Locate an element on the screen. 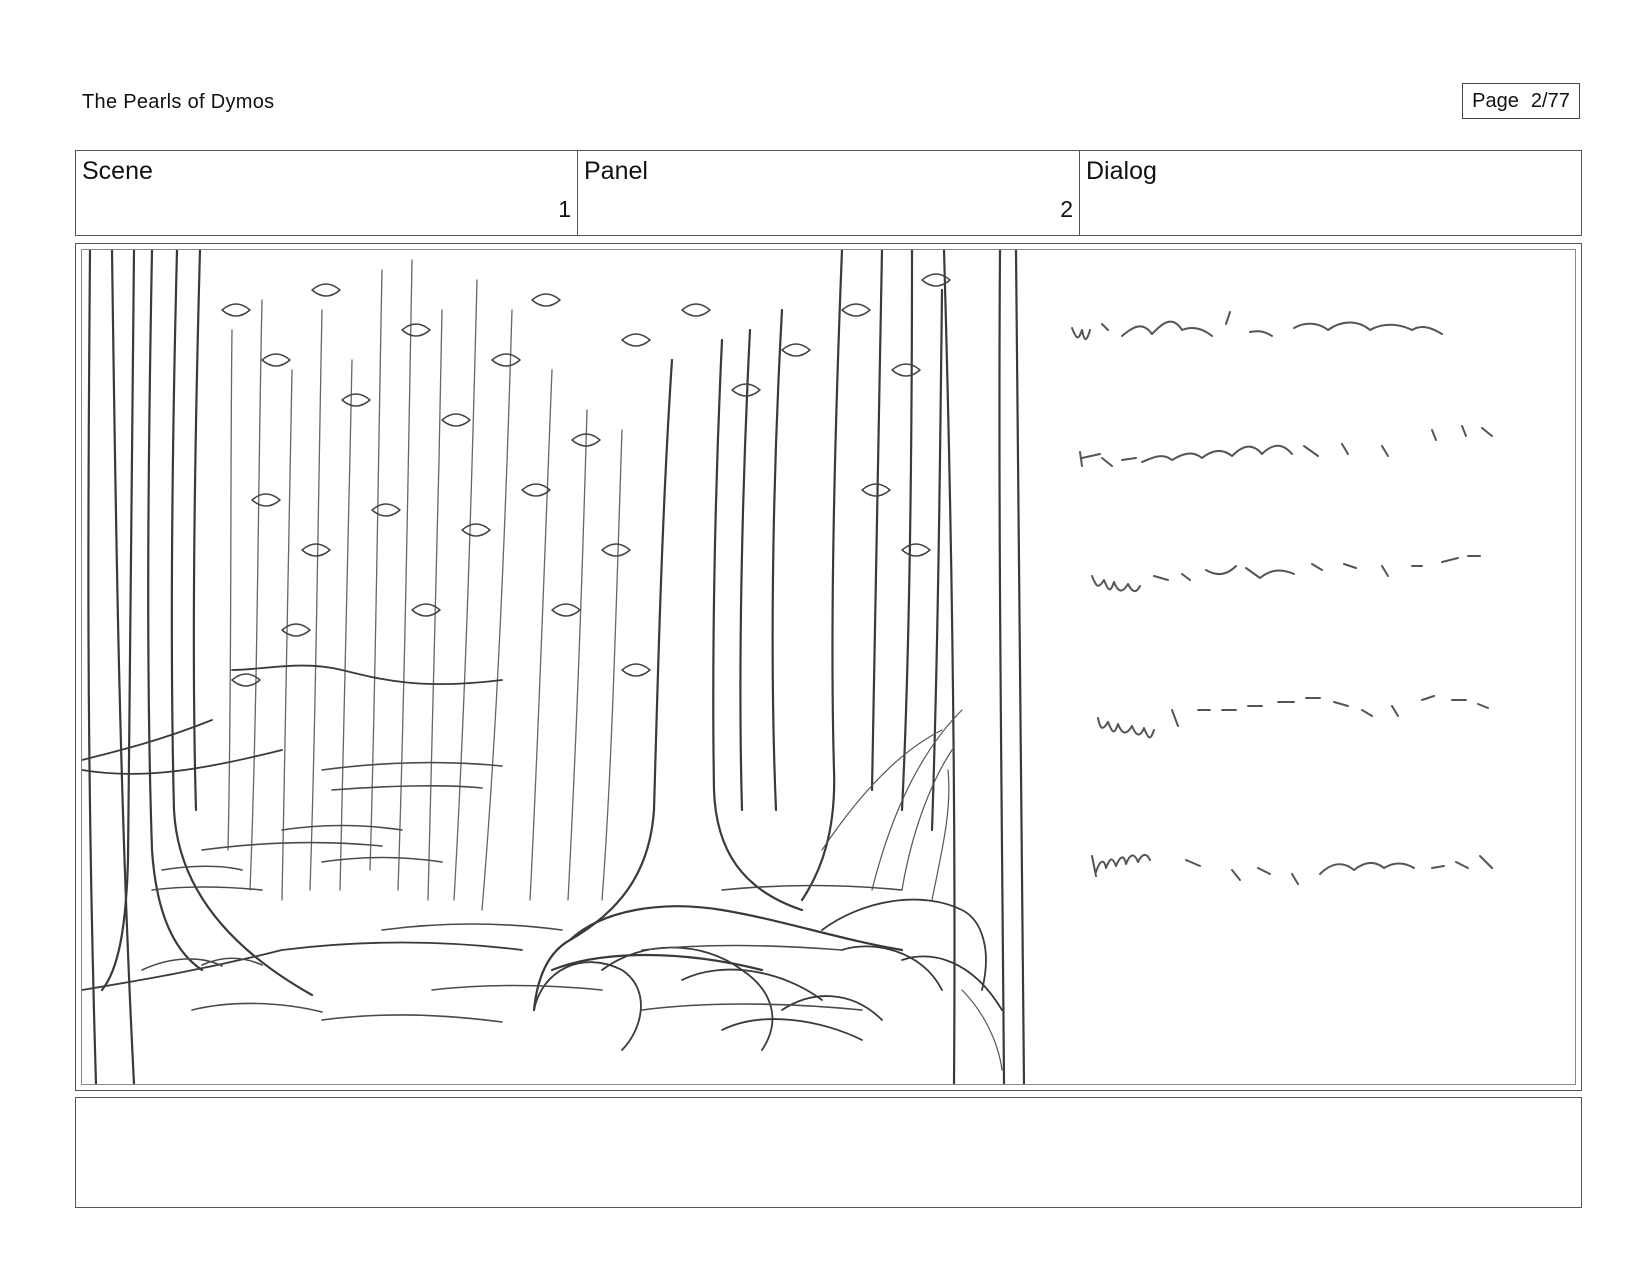 The height and width of the screenshot is (1275, 1650). water-ripples is located at coordinates (522, 892).